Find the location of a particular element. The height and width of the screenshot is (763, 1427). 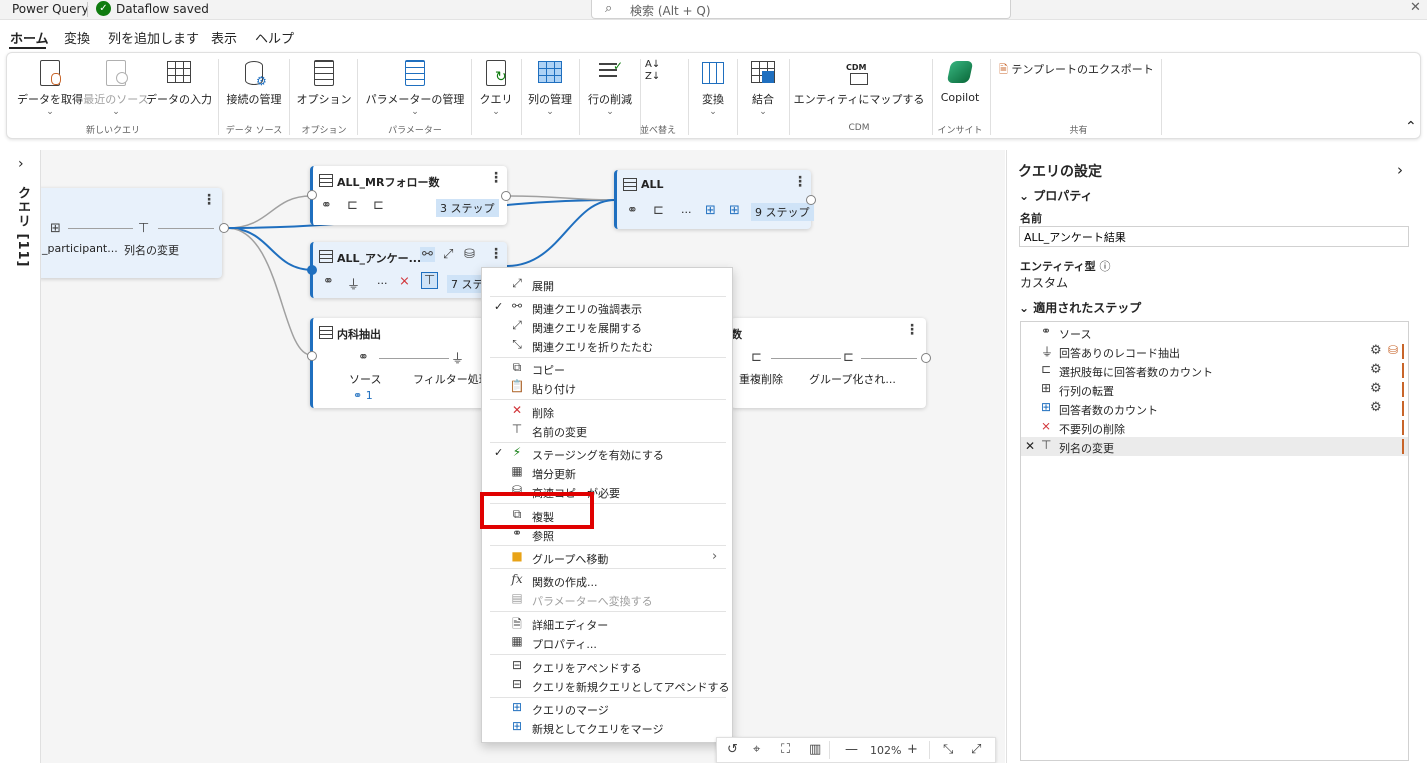

menu-item-collapse-related: ⤡ 関連クエリを折りたたむ is located at coordinates (607, 345).